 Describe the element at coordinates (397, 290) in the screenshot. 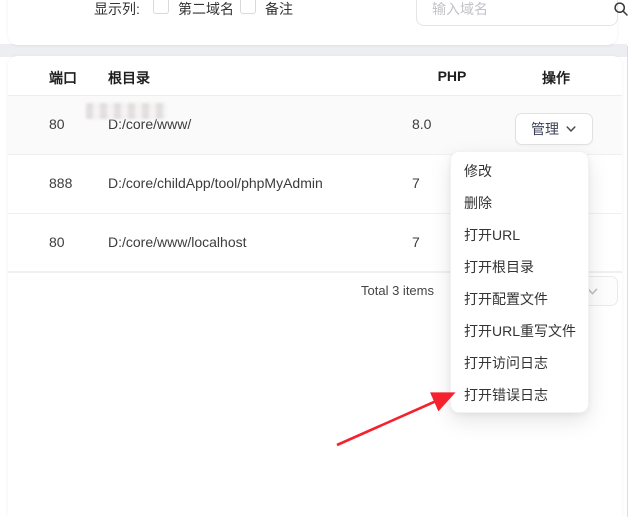

I see `total-items-text: Total 3 items` at that location.